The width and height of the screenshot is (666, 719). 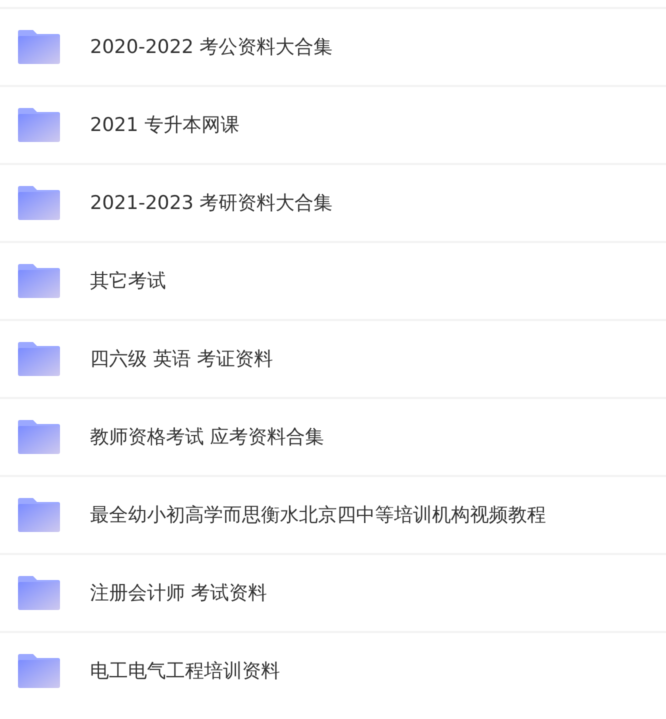 I want to click on folder-name: 2021-2023 考研资料大合集, so click(x=211, y=203).